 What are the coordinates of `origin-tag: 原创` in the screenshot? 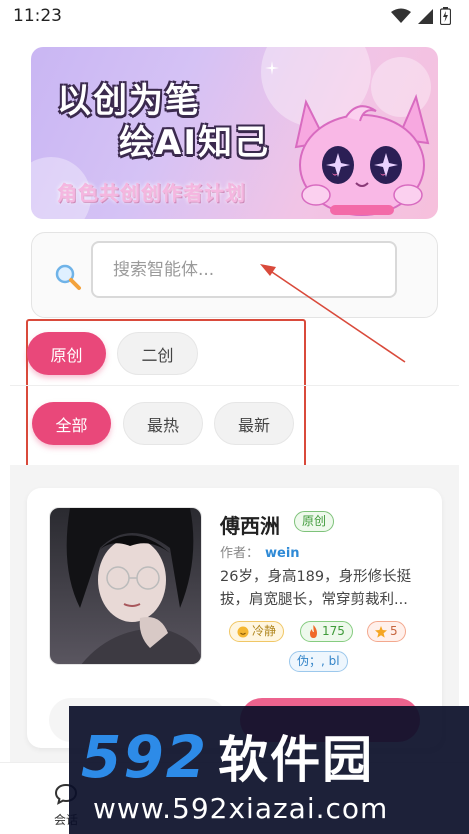 It's located at (314, 521).